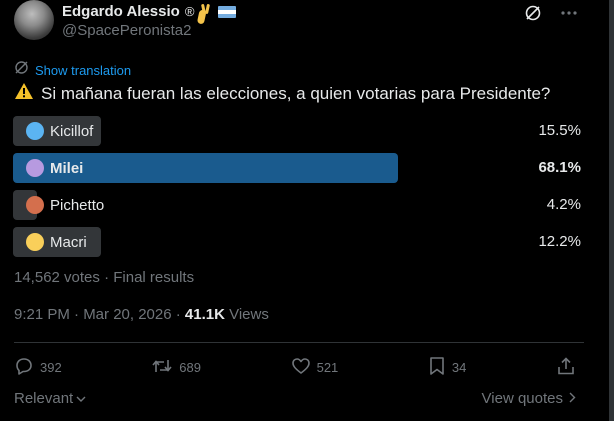 This screenshot has width=614, height=421. Describe the element at coordinates (559, 167) in the screenshot. I see `poll-option-percent: 68.1%` at that location.